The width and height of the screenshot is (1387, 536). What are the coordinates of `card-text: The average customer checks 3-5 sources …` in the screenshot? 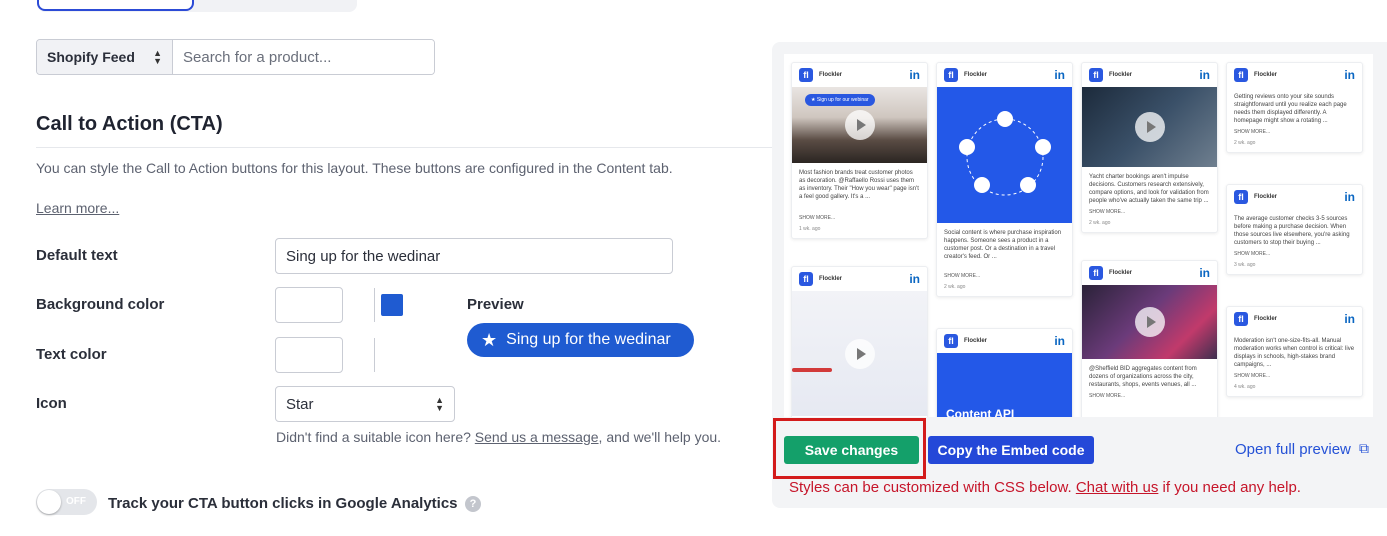 It's located at (1292, 231).